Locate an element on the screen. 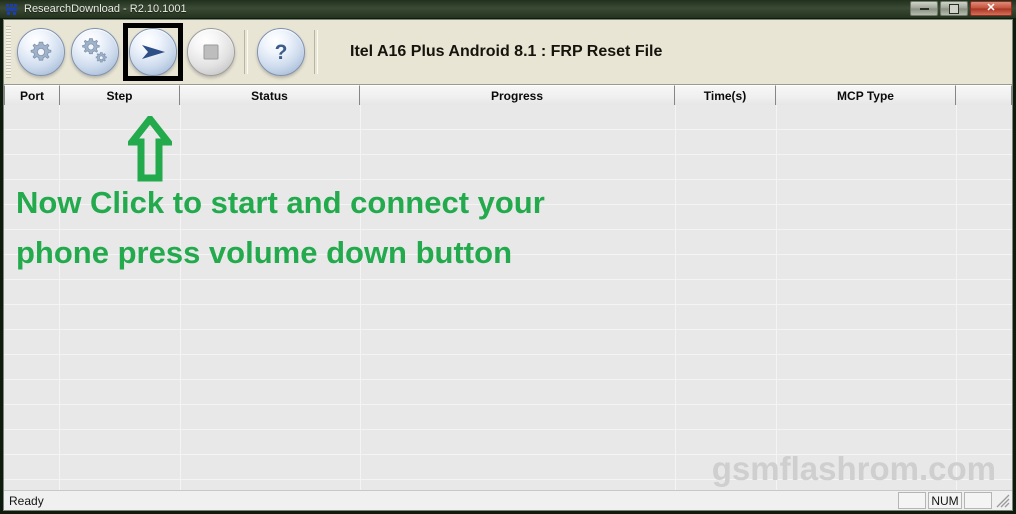 Image resolution: width=1016 pixels, height=514 pixels. column-header-status: Status is located at coordinates (270, 95).